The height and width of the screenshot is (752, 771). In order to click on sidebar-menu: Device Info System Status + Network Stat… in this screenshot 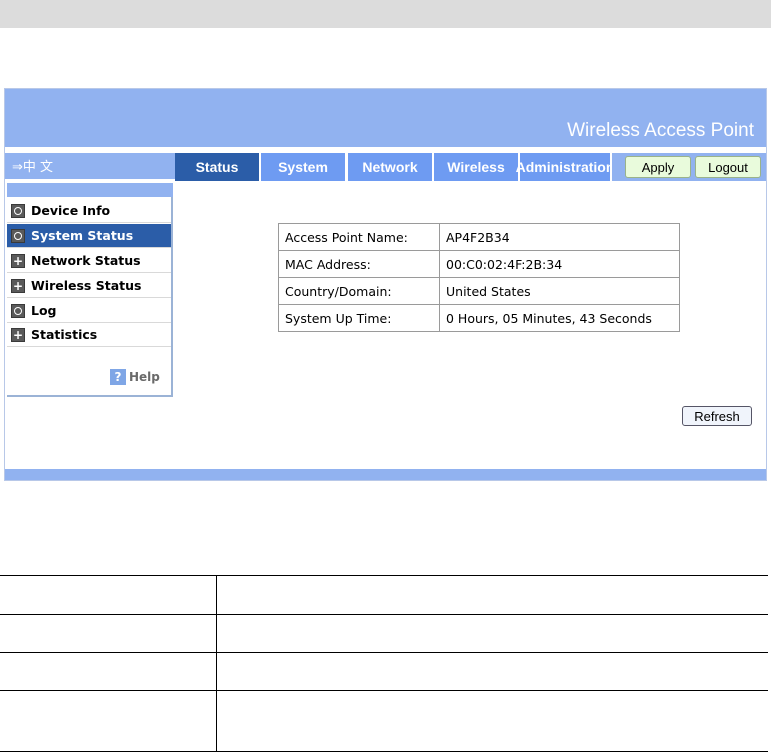, I will do `click(90, 290)`.